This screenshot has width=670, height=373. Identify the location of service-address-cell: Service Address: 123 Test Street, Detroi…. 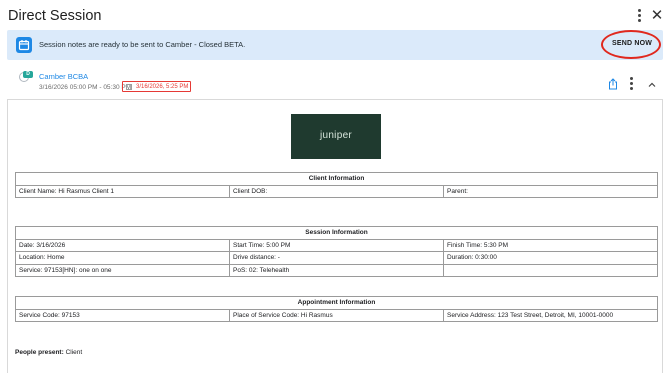
(550, 315).